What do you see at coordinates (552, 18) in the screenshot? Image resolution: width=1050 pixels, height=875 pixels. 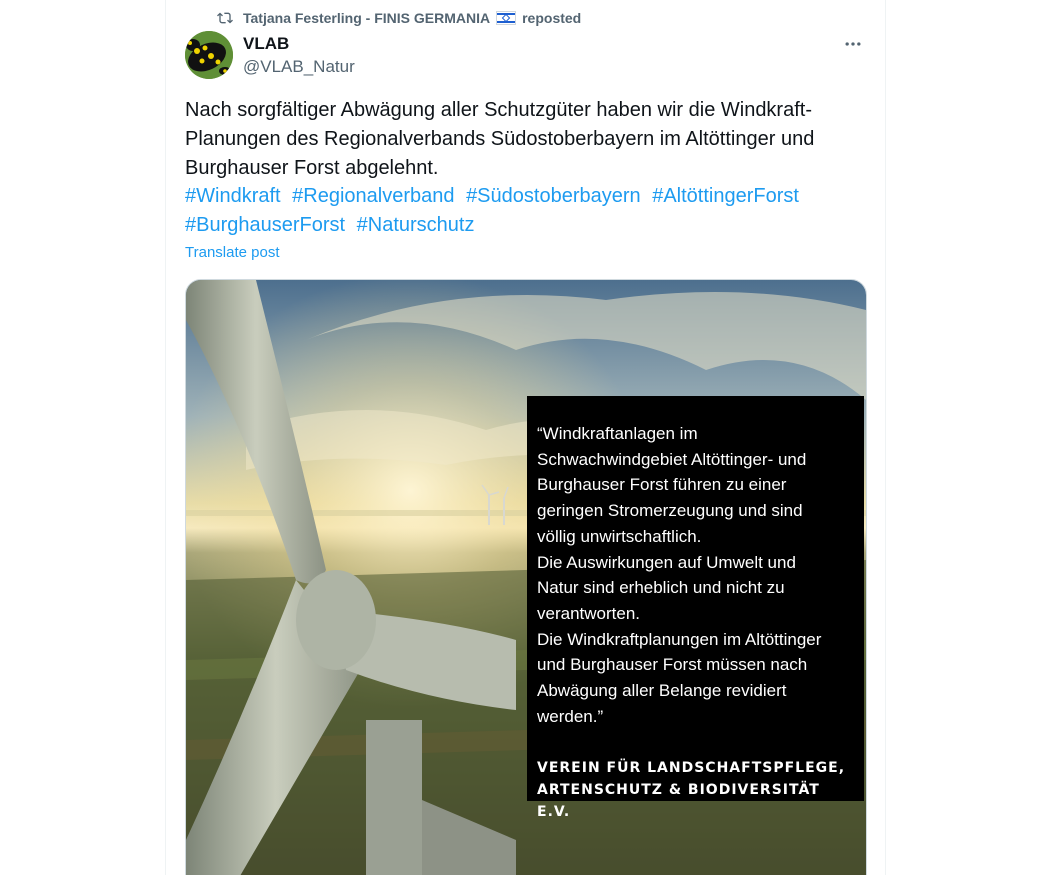 I see `repost-label: reposted` at bounding box center [552, 18].